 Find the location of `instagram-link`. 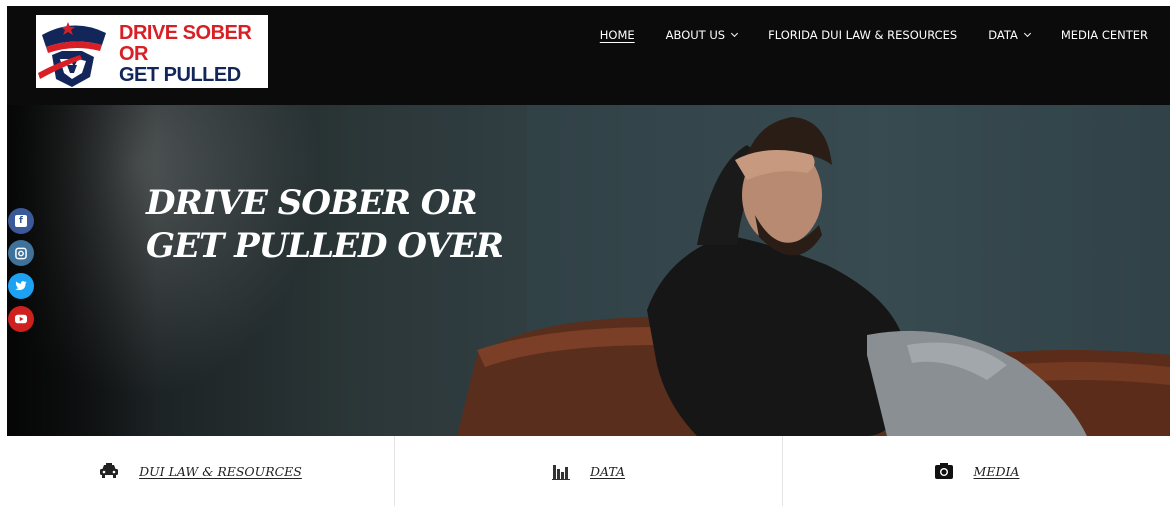

instagram-link is located at coordinates (21, 253).